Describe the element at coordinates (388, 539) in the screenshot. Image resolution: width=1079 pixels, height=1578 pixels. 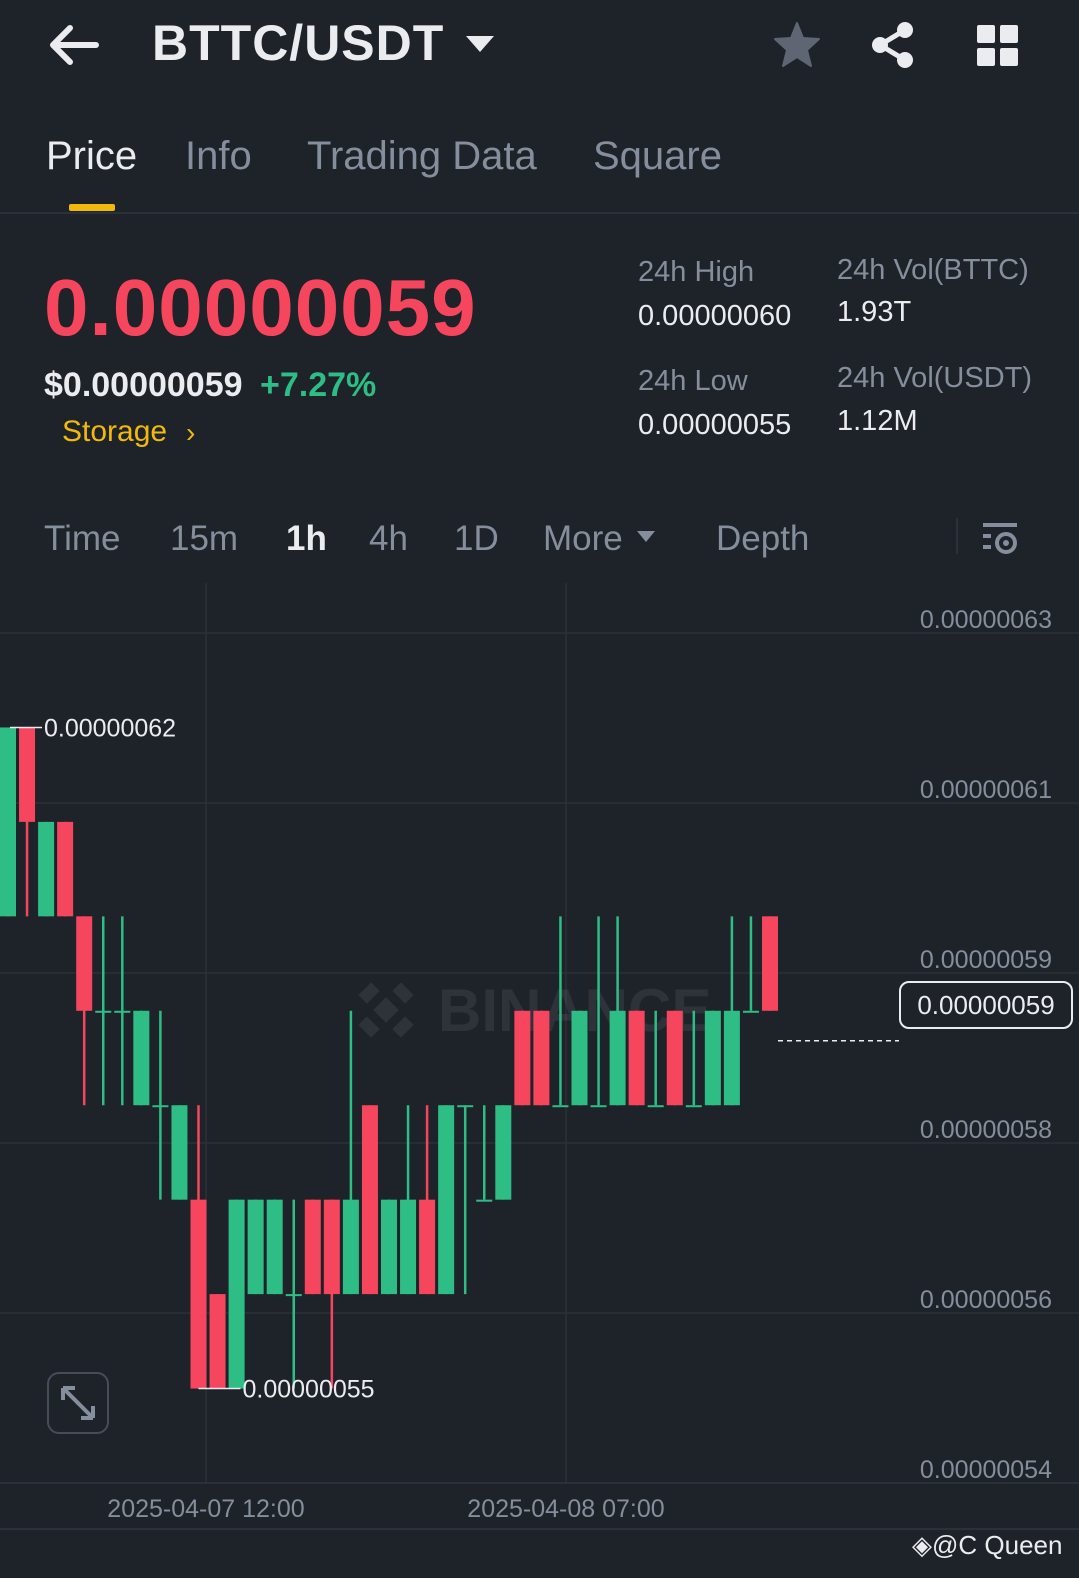
I see `interval-4h: 4h` at that location.